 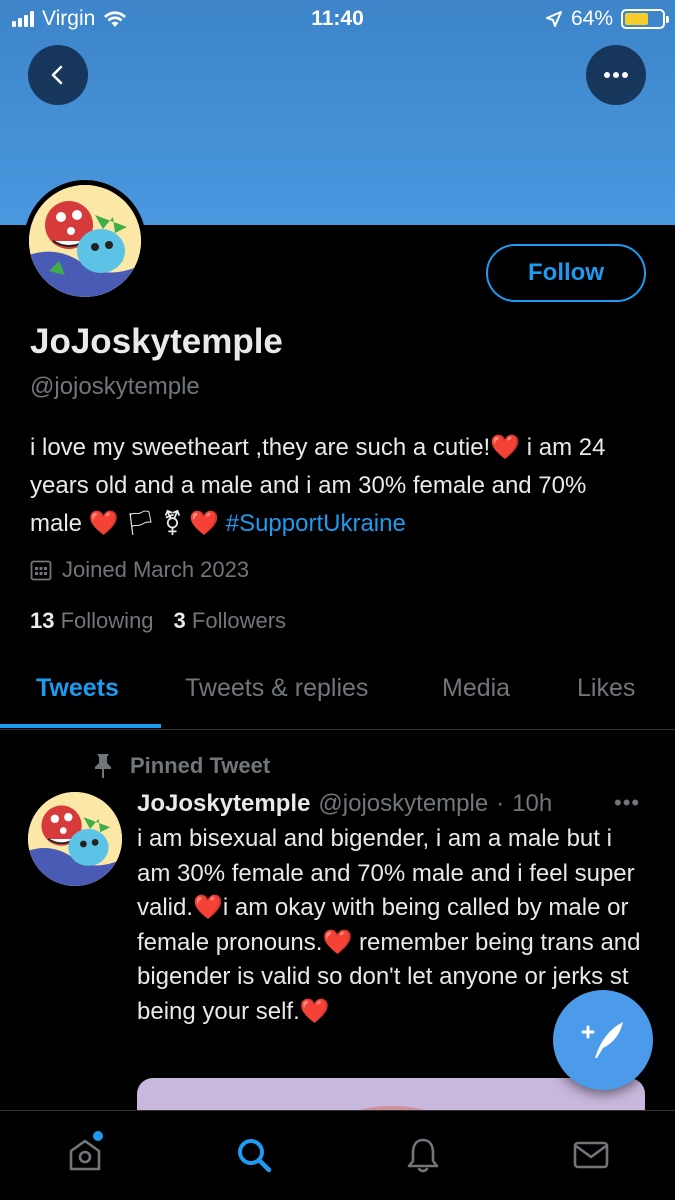 I want to click on mail-icon, so click(x=591, y=1155).